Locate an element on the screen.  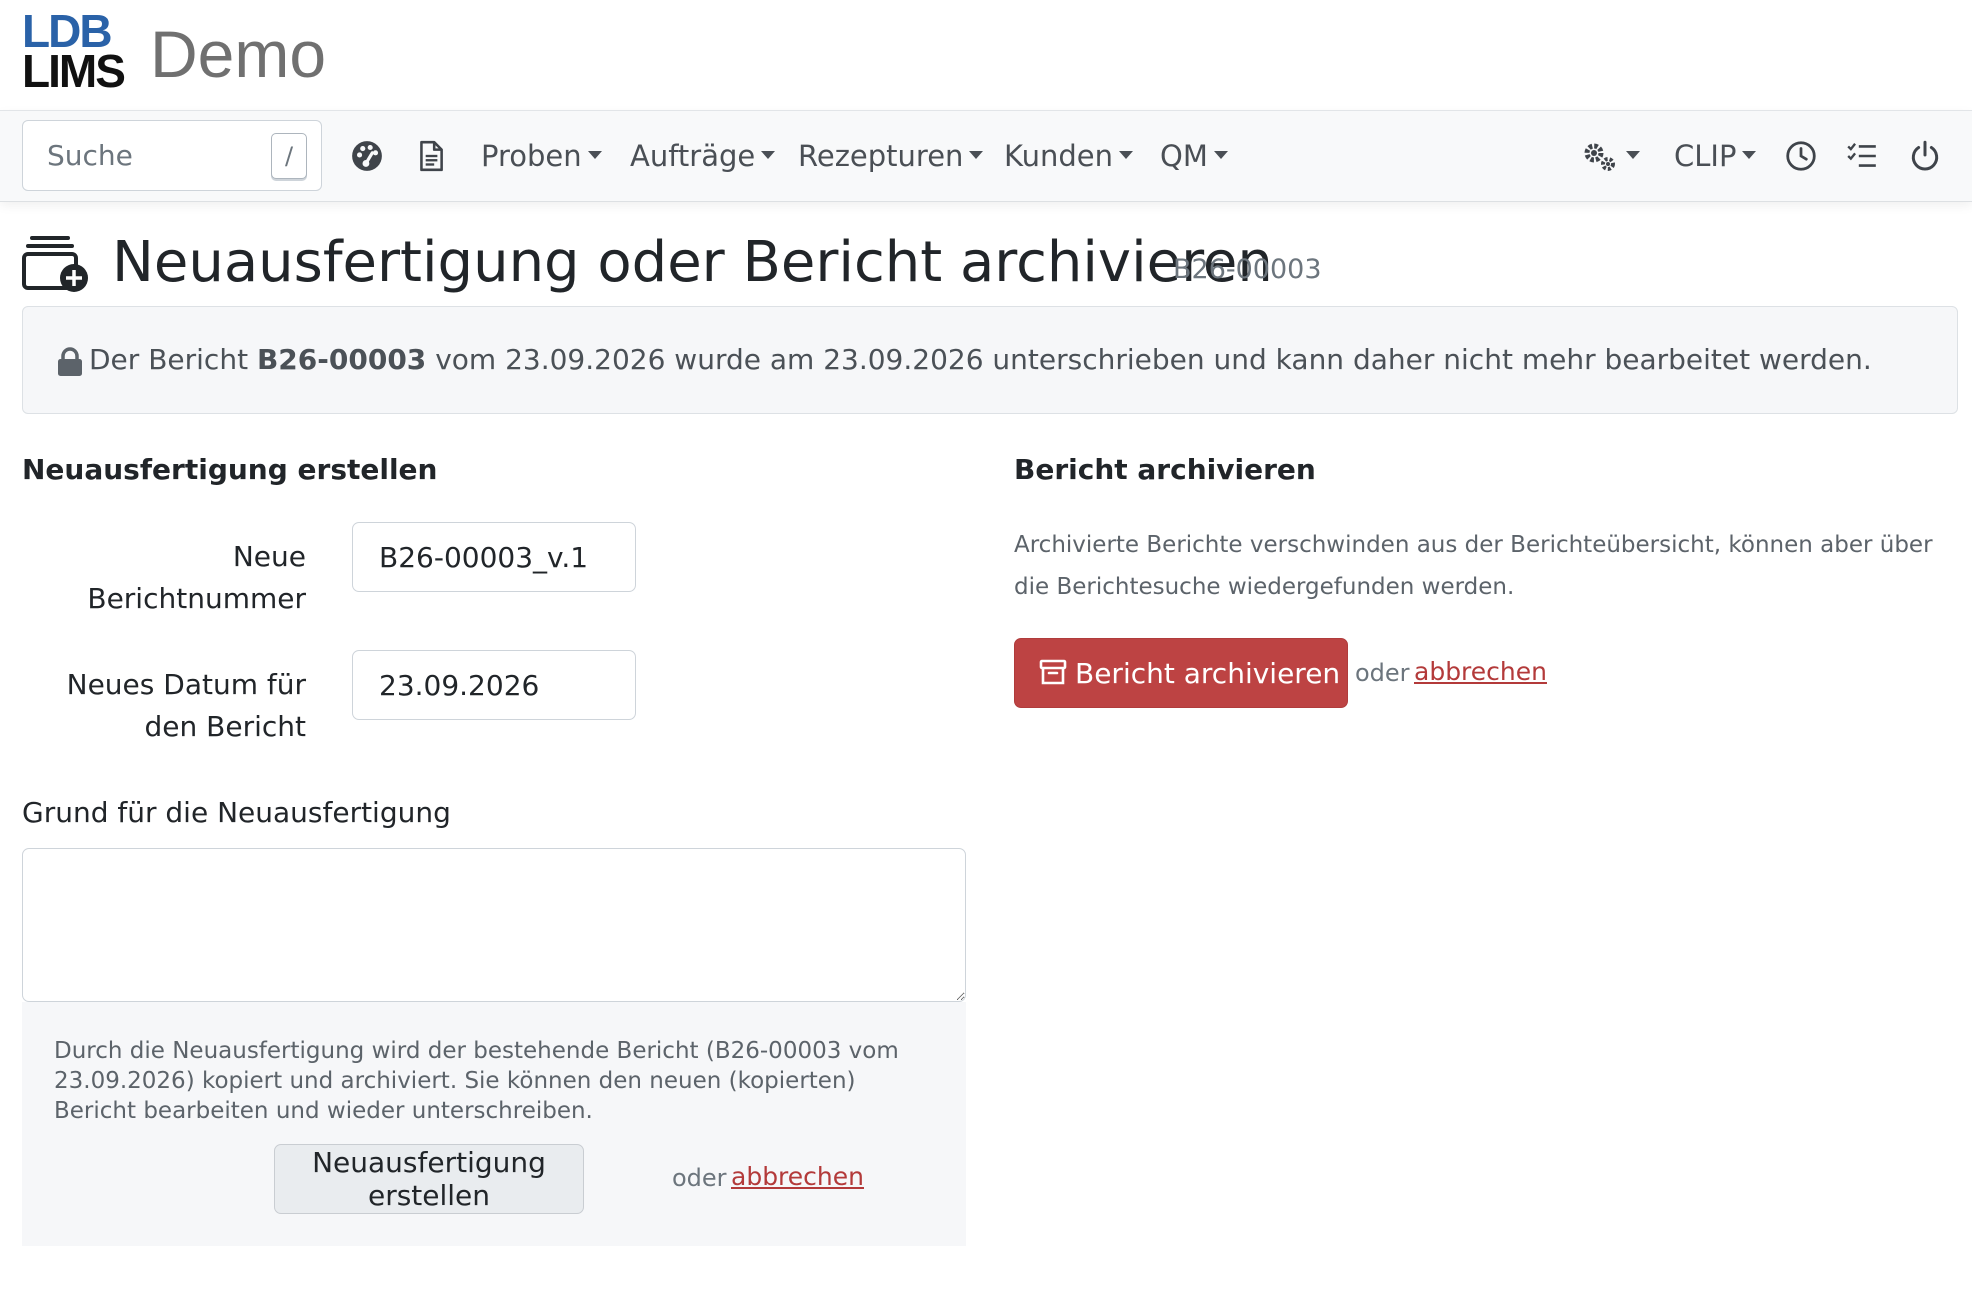
dashboard-icon is located at coordinates (367, 156).